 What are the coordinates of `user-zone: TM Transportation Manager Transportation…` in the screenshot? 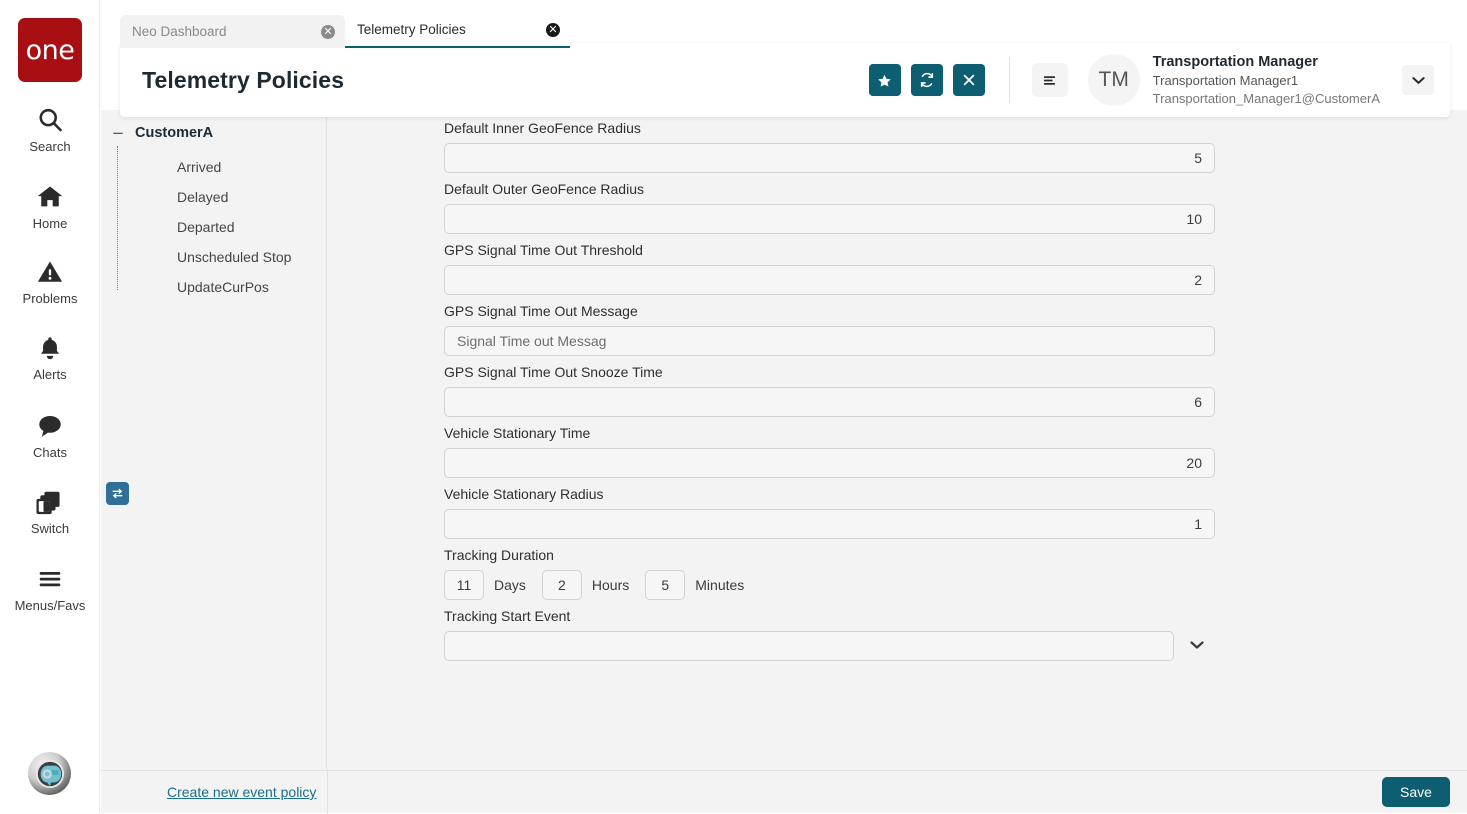 It's located at (1233, 79).